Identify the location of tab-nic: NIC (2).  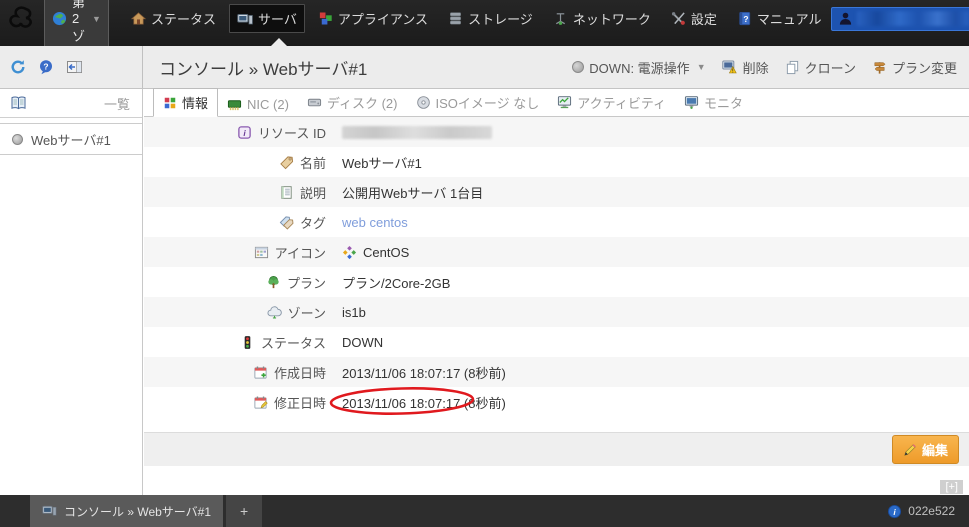
(258, 104).